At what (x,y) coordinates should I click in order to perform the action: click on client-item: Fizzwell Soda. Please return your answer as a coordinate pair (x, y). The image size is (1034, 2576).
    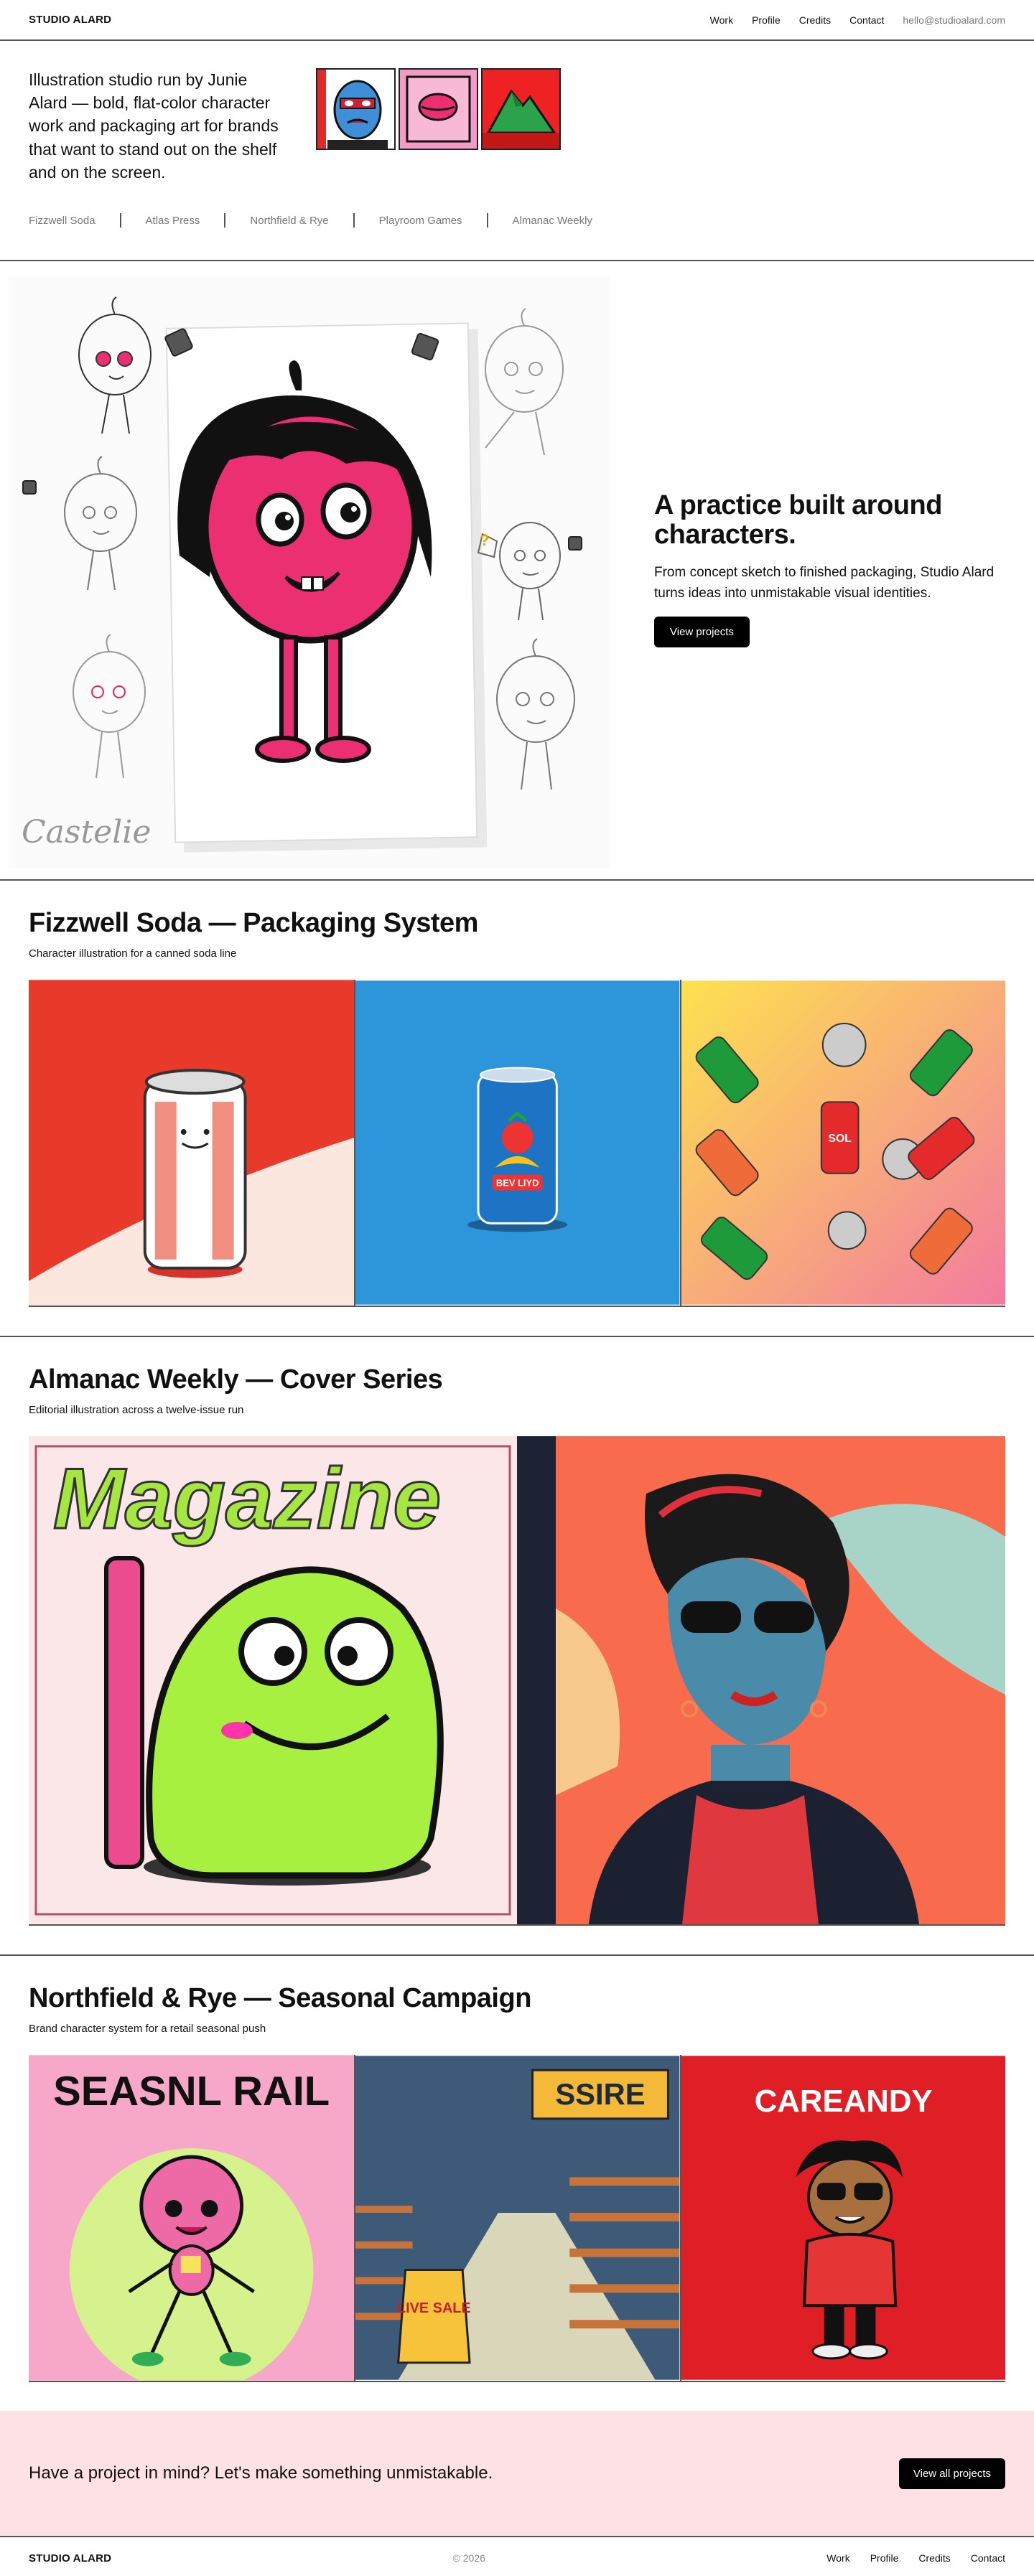
    Looking at the image, I should click on (62, 221).